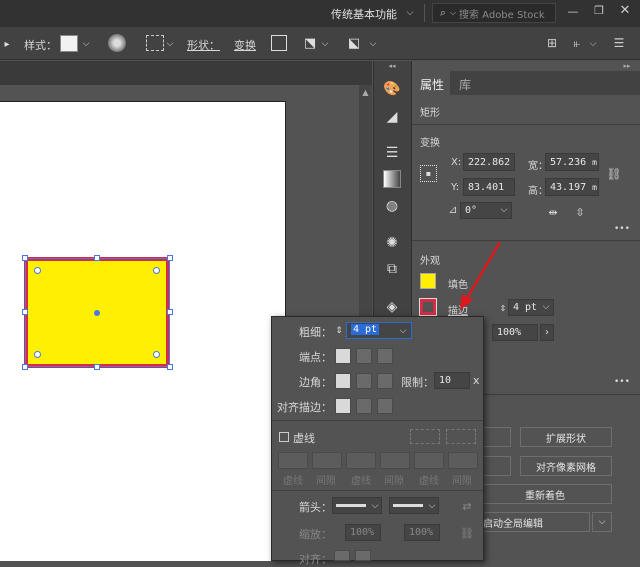 The height and width of the screenshot is (567, 640). I want to click on projecting-cap-button, so click(385, 356).